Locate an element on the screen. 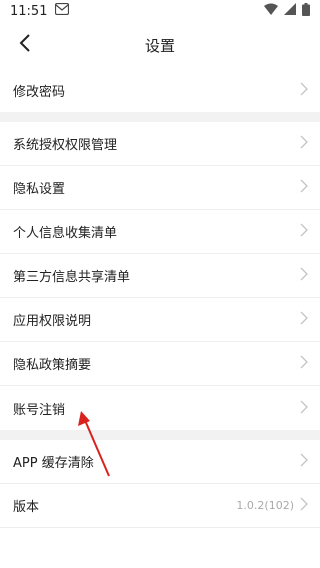 The image size is (320, 568). status-right is located at coordinates (287, 11).